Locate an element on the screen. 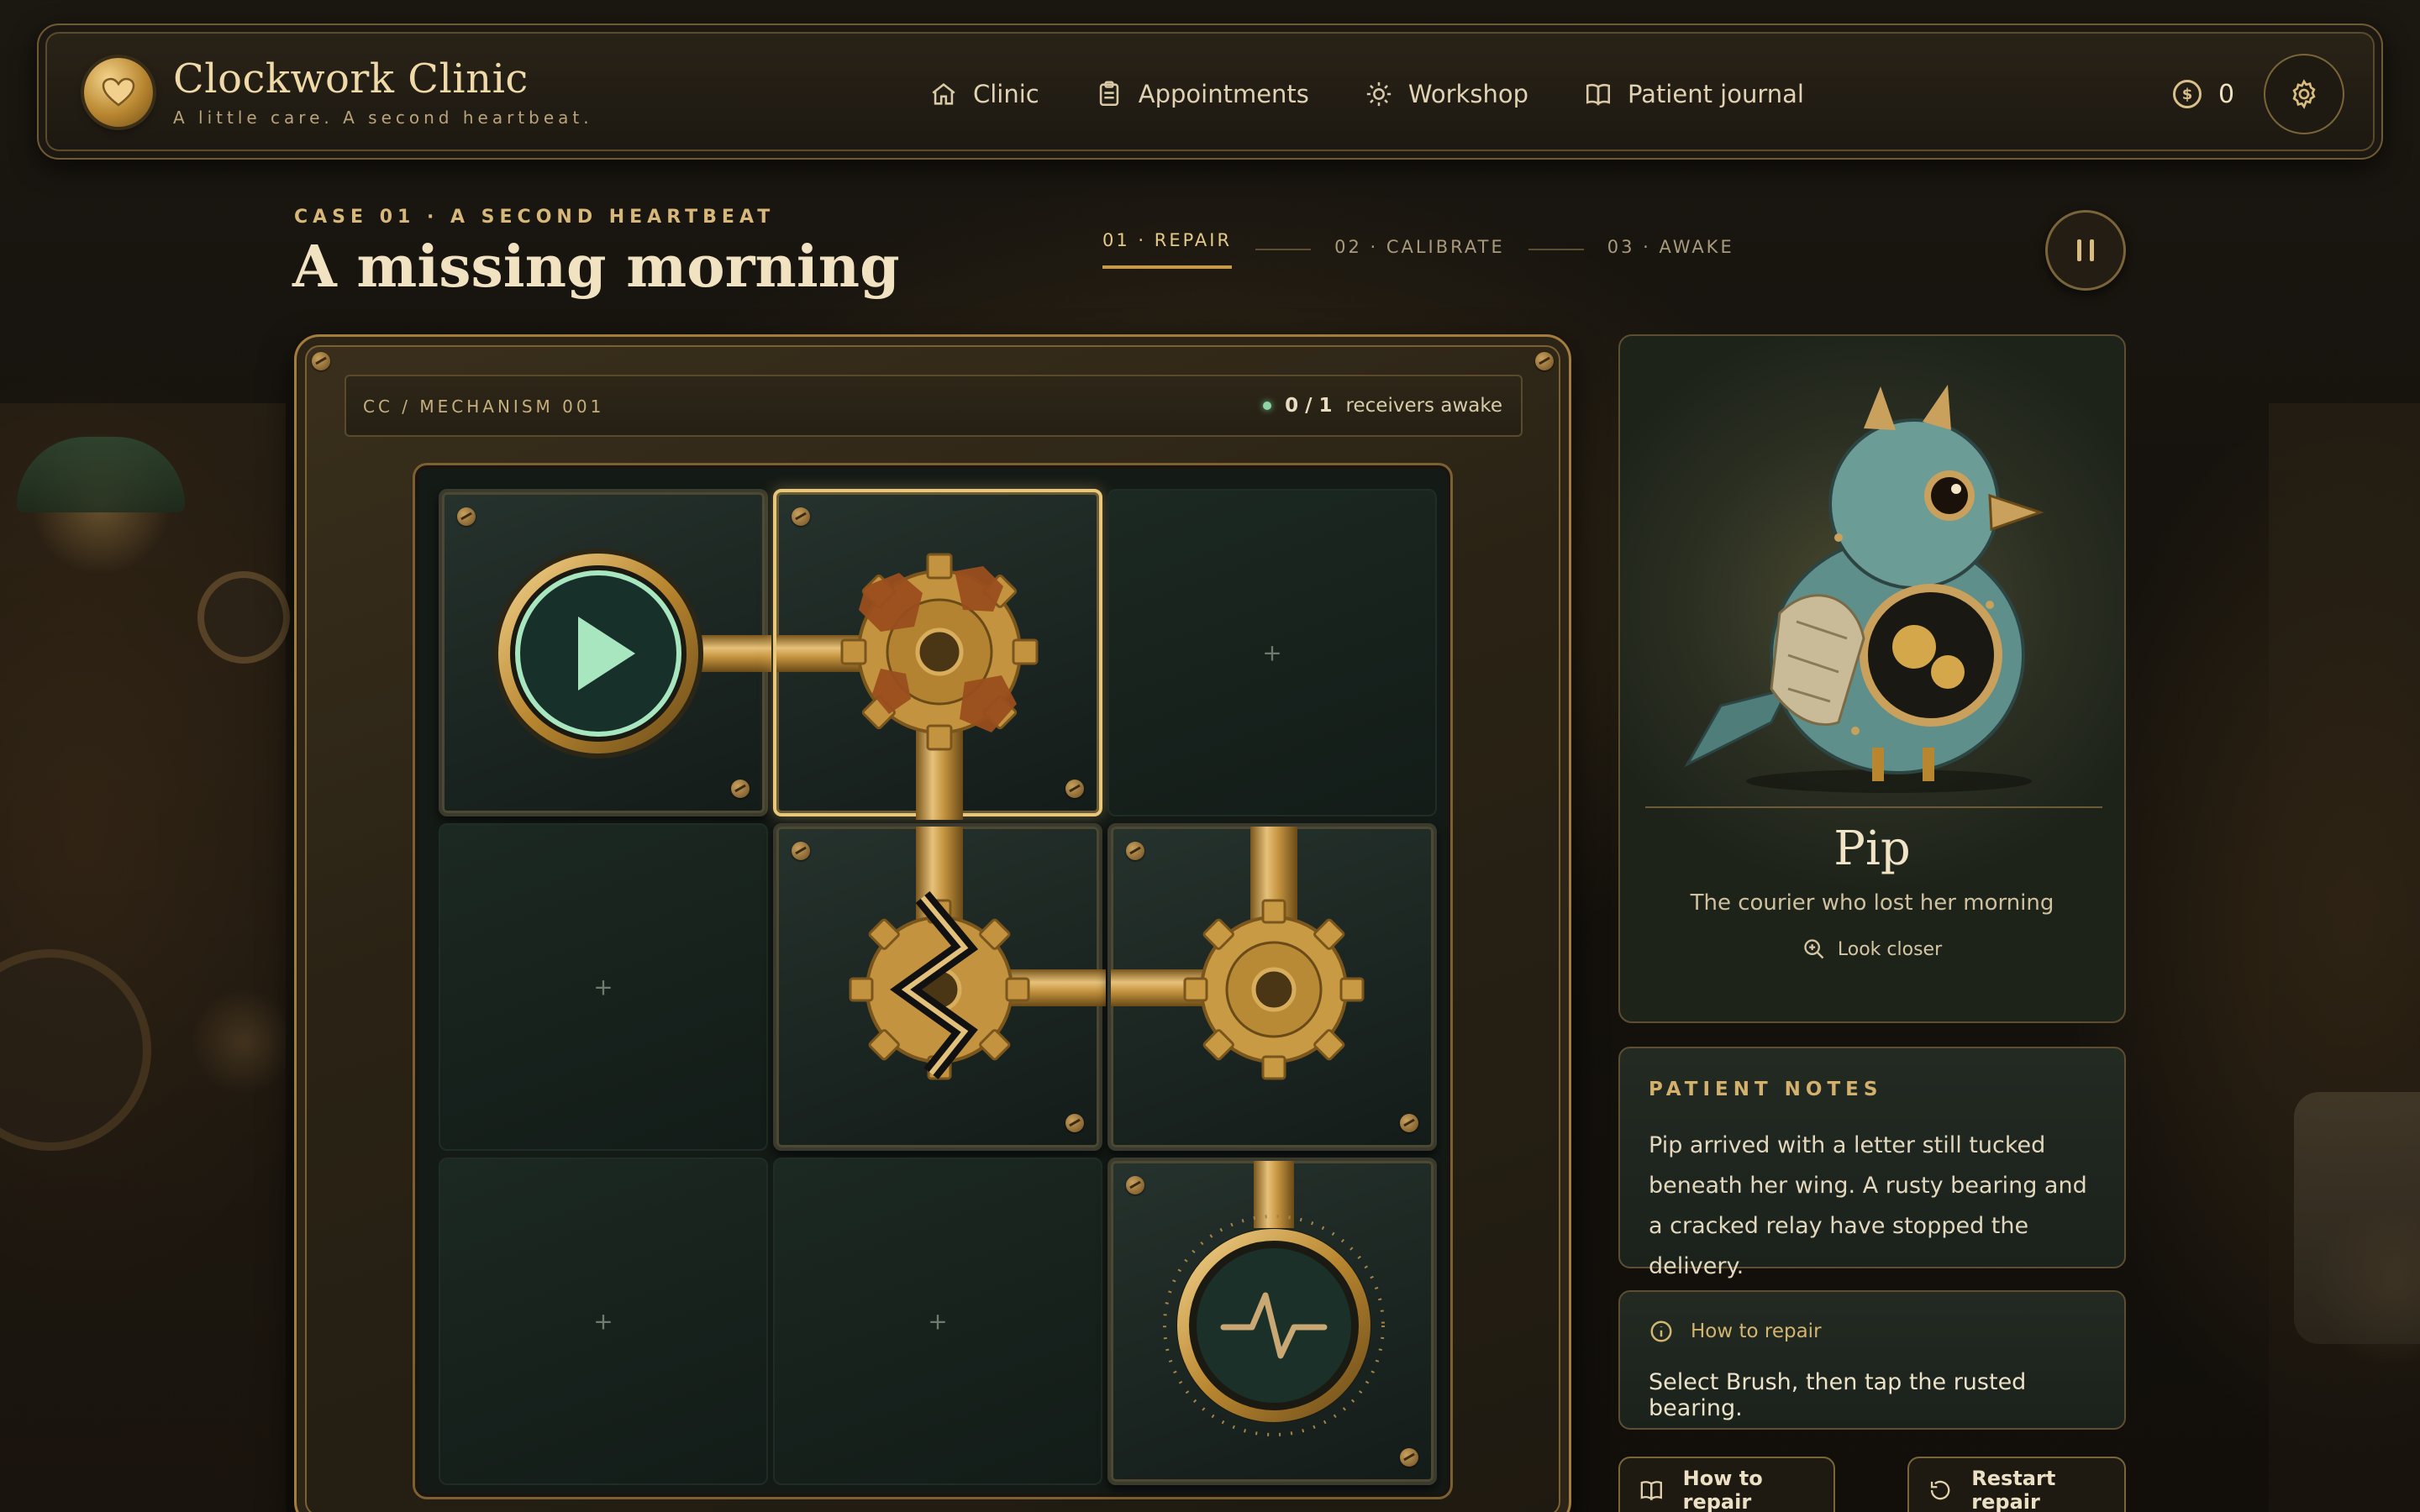  clockwork-bird-portrait is located at coordinates (1864, 589).